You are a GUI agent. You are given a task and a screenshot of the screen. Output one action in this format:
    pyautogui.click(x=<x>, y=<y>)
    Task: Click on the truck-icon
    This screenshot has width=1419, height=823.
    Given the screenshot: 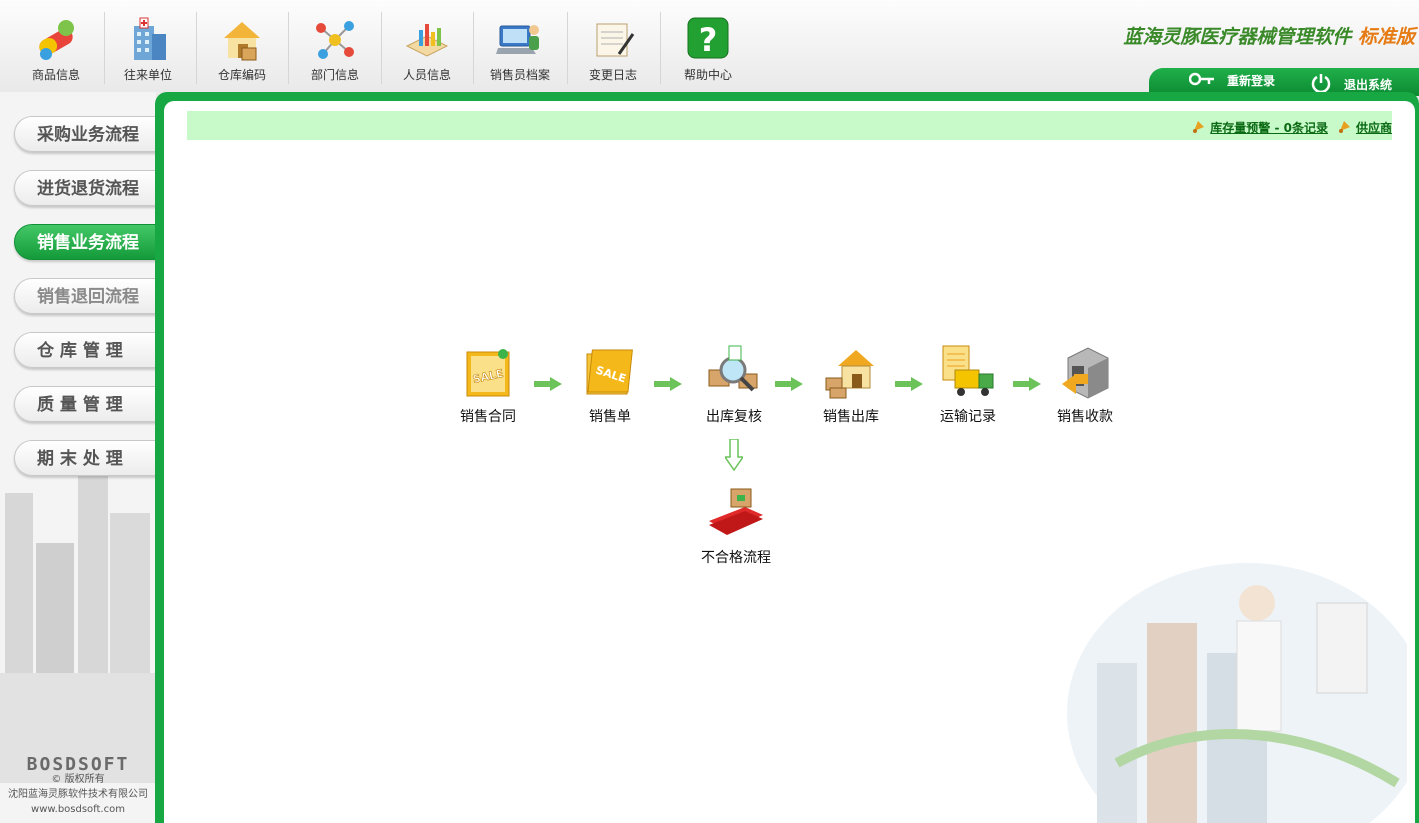 What is the action you would take?
    pyautogui.click(x=968, y=373)
    